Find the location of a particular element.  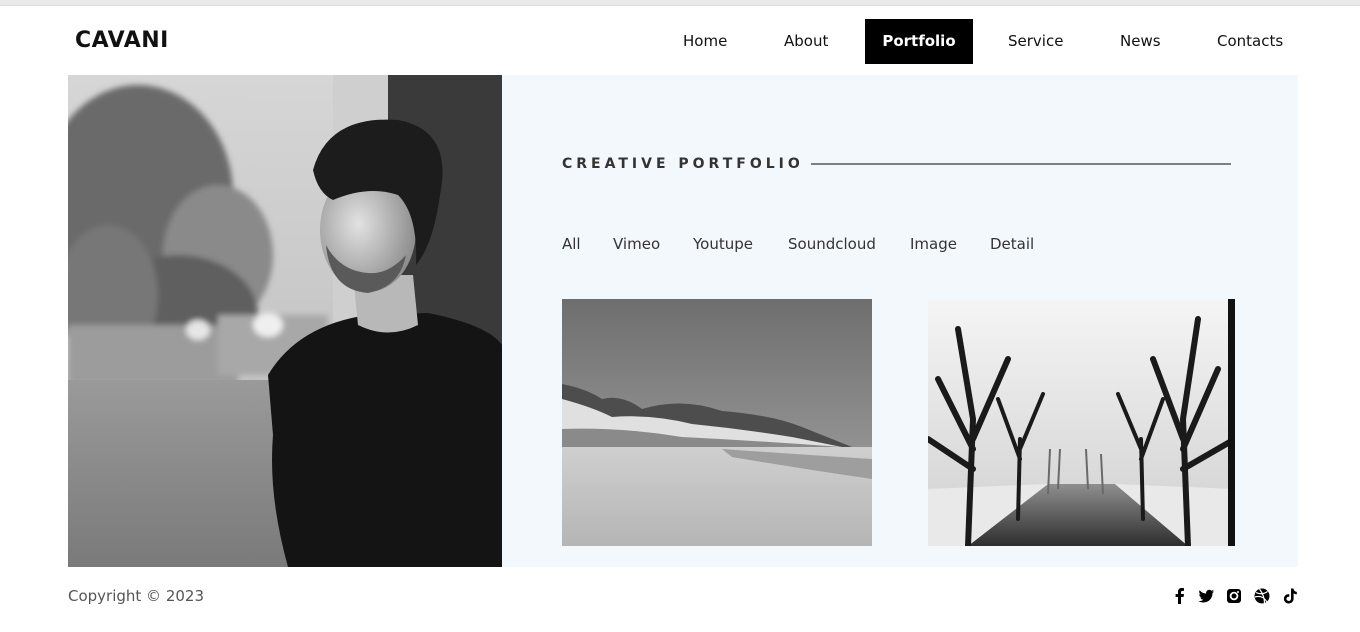

filter-detail: Detail is located at coordinates (1012, 244).